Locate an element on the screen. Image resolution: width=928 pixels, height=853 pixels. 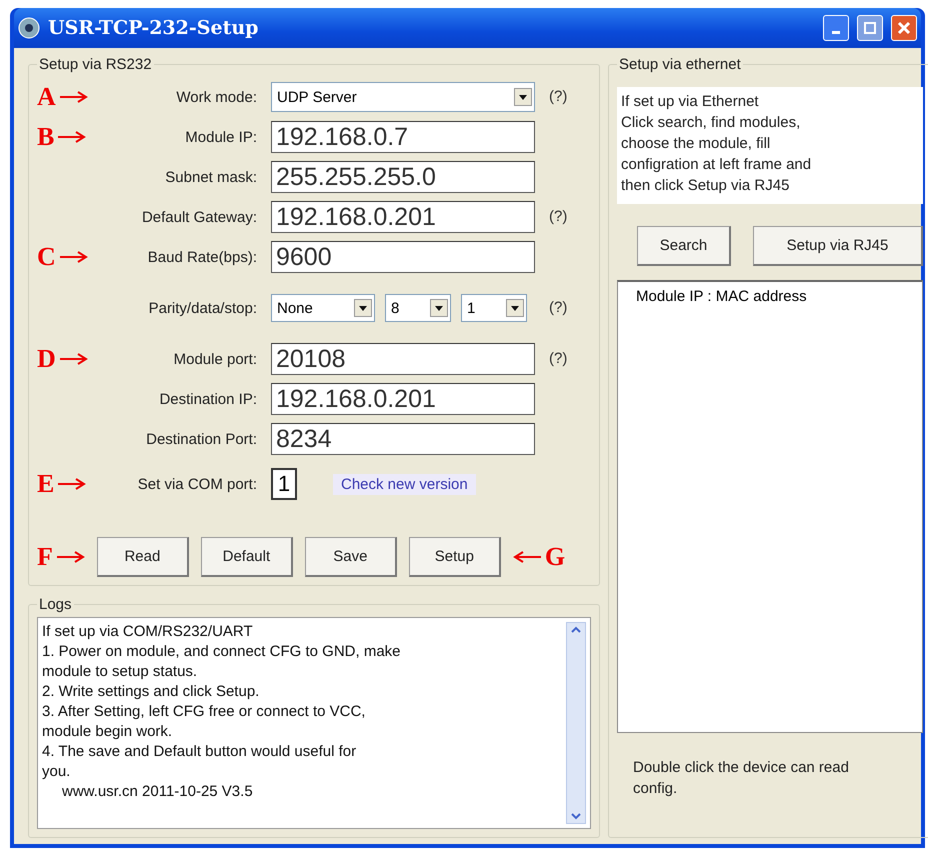
instructions-text: If set up via Ethernet Click search, find modules, choose the module, fill configration at left frame and then click Setup via RJ45 is located at coordinates (770, 145).